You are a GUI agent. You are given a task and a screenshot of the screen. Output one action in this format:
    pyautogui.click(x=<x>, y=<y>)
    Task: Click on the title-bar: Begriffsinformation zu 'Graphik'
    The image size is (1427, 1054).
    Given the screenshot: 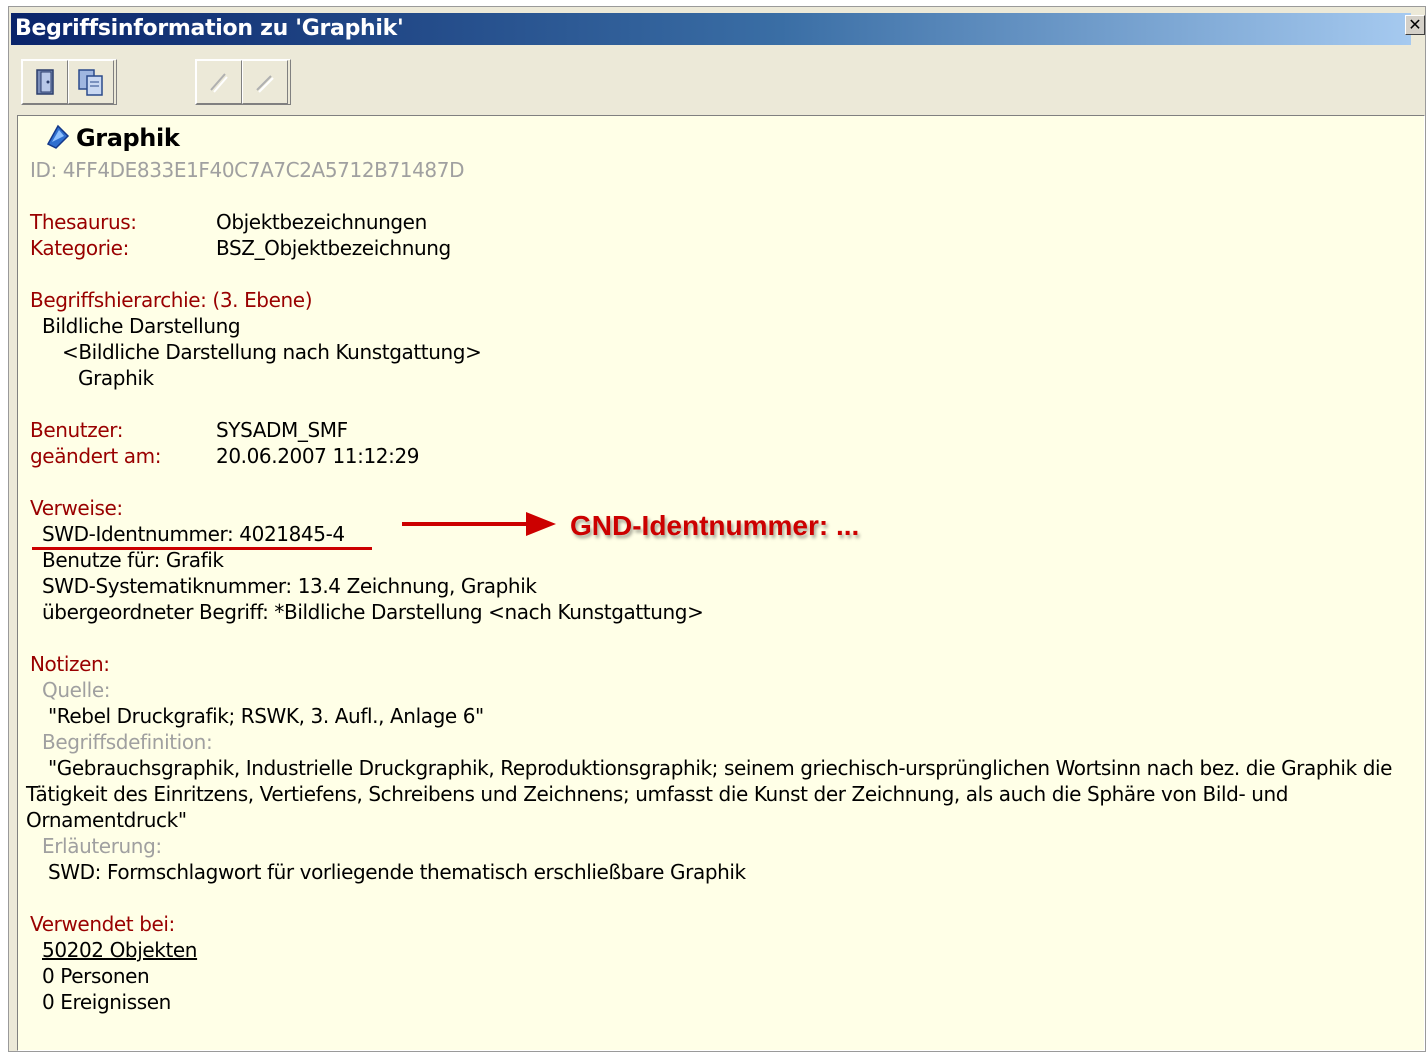 What is the action you would take?
    pyautogui.click(x=711, y=29)
    